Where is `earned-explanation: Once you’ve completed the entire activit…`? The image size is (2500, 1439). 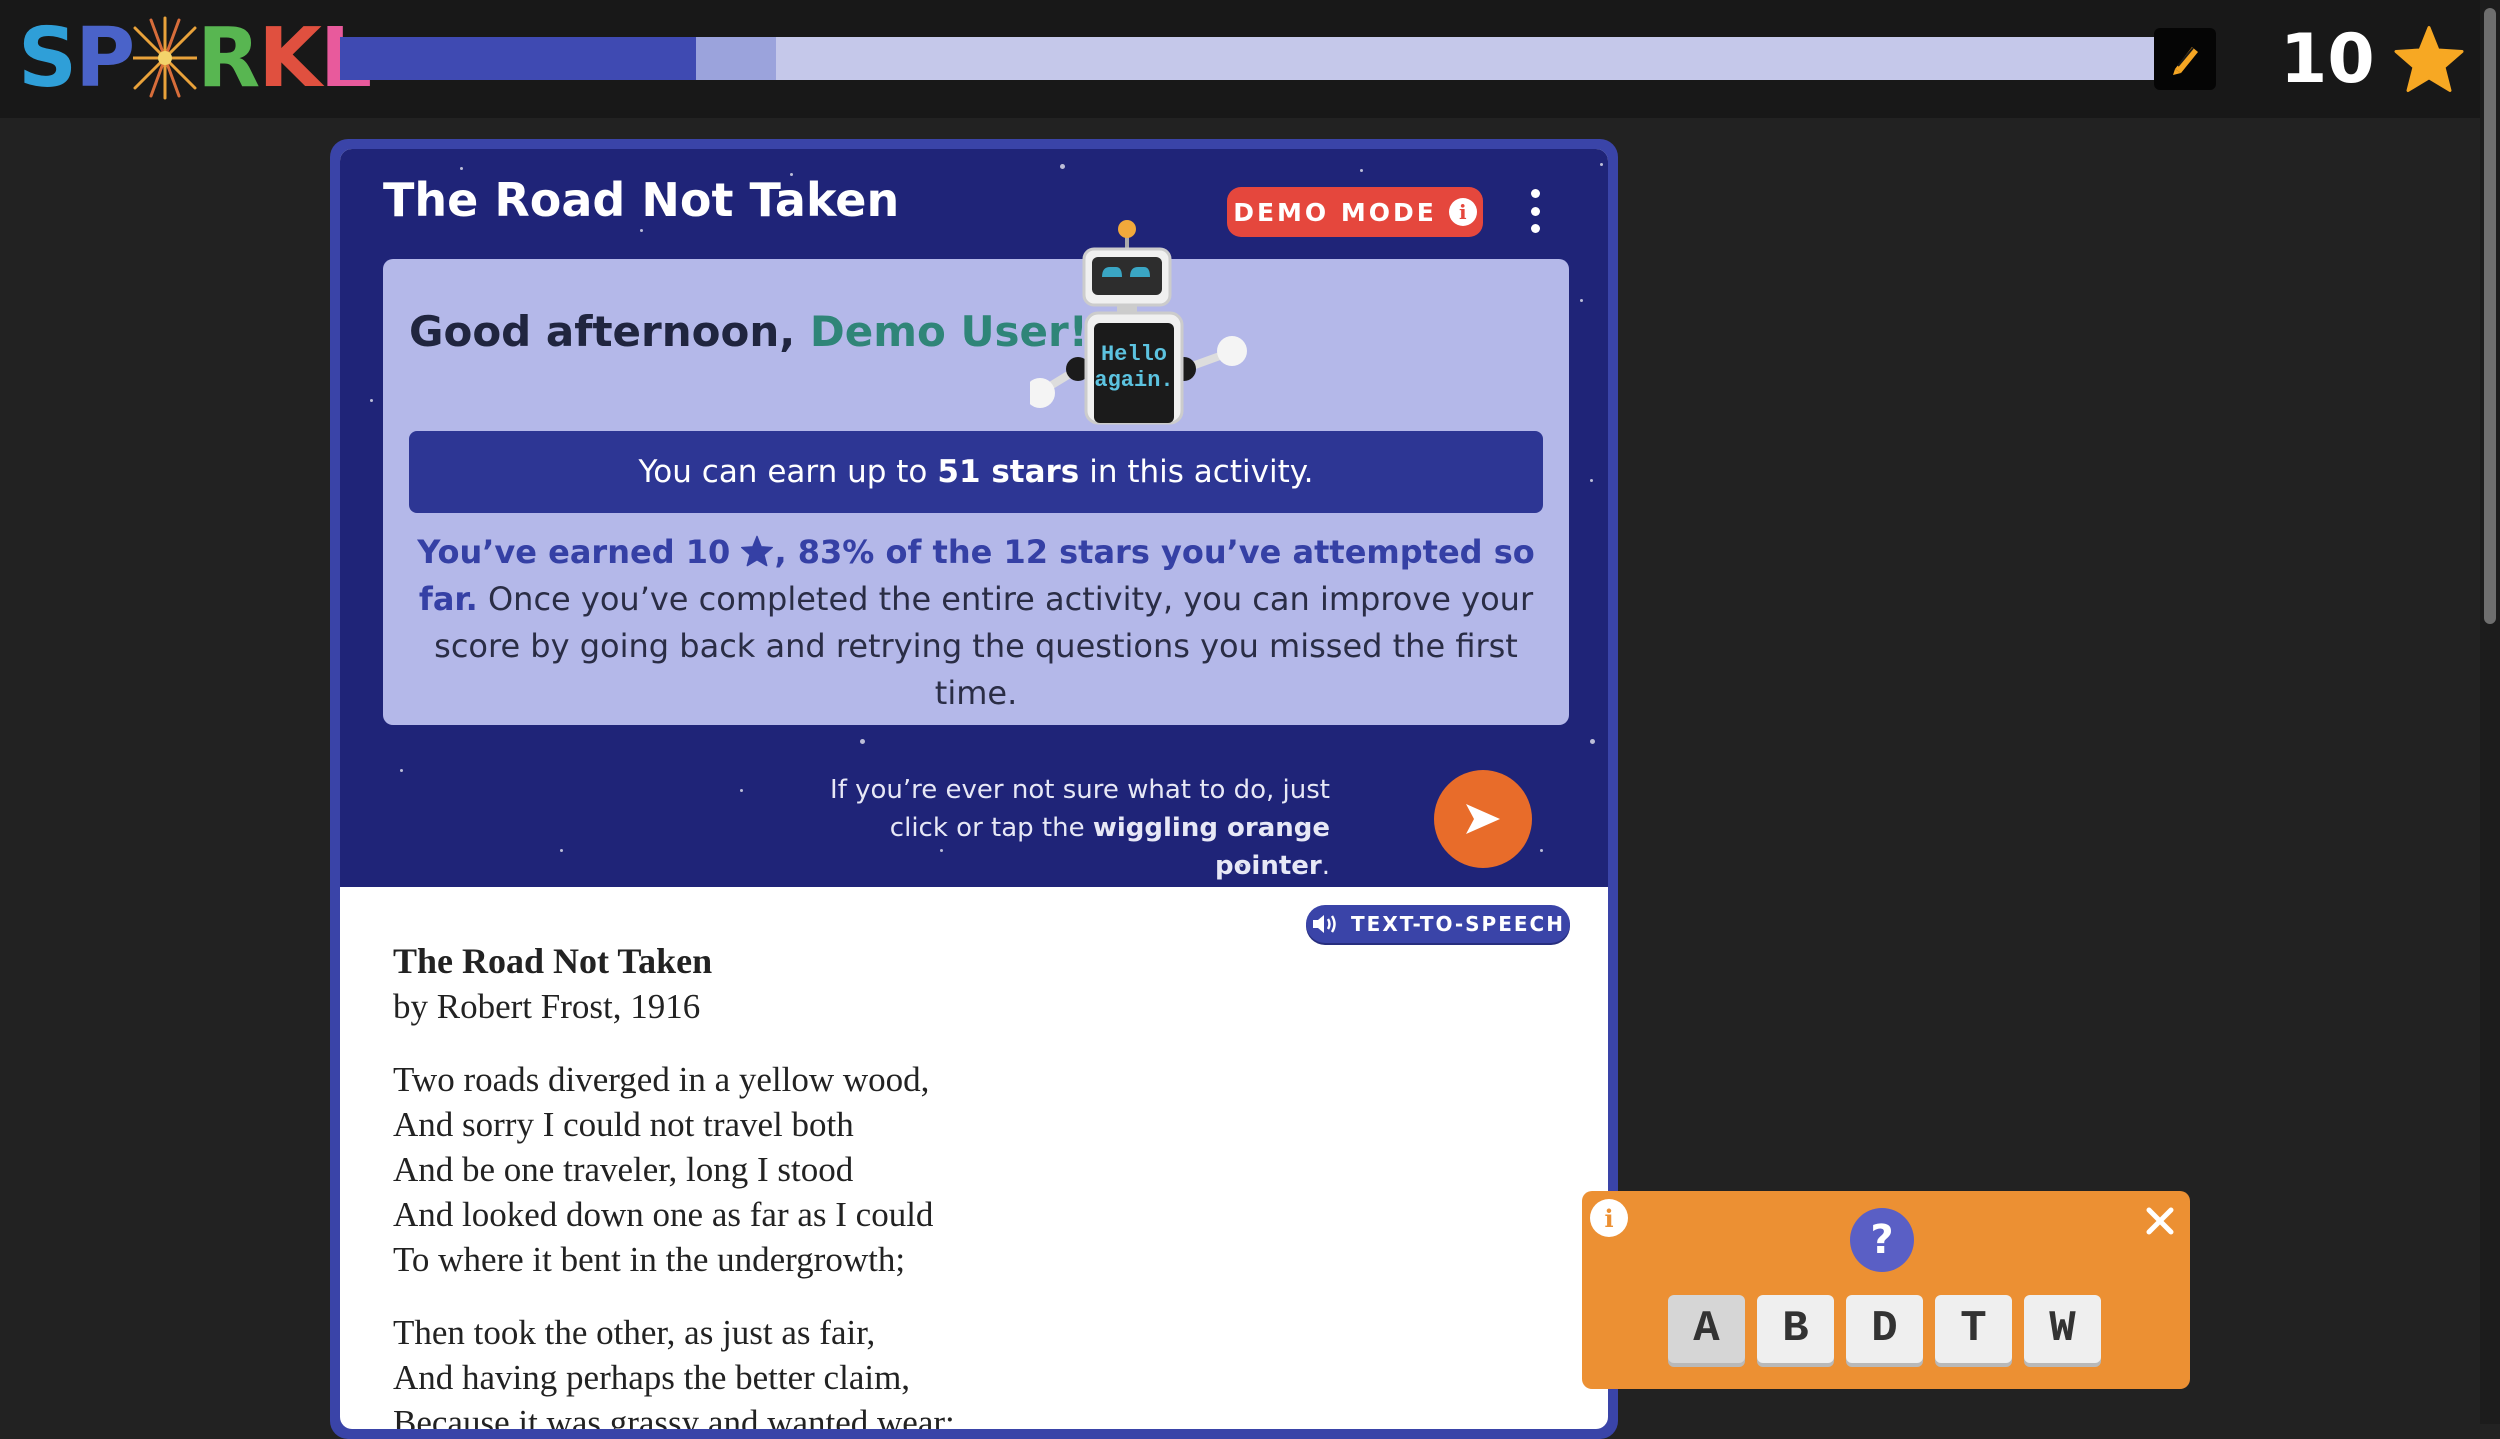
earned-explanation: Once you’ve completed the entire activit… is located at coordinates (984, 646).